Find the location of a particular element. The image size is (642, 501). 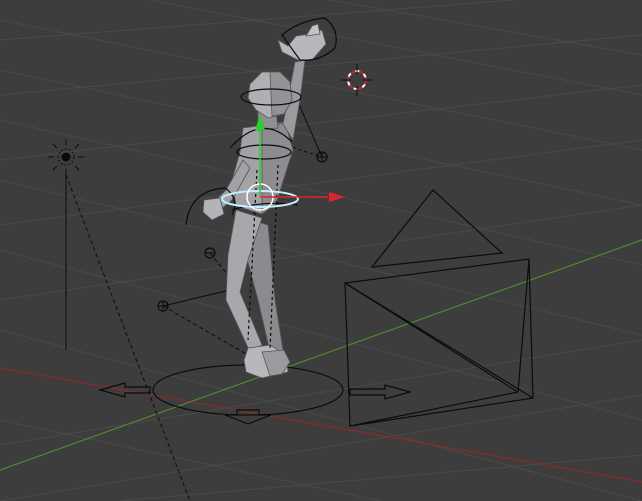

character-mesh is located at coordinates (264, 201).